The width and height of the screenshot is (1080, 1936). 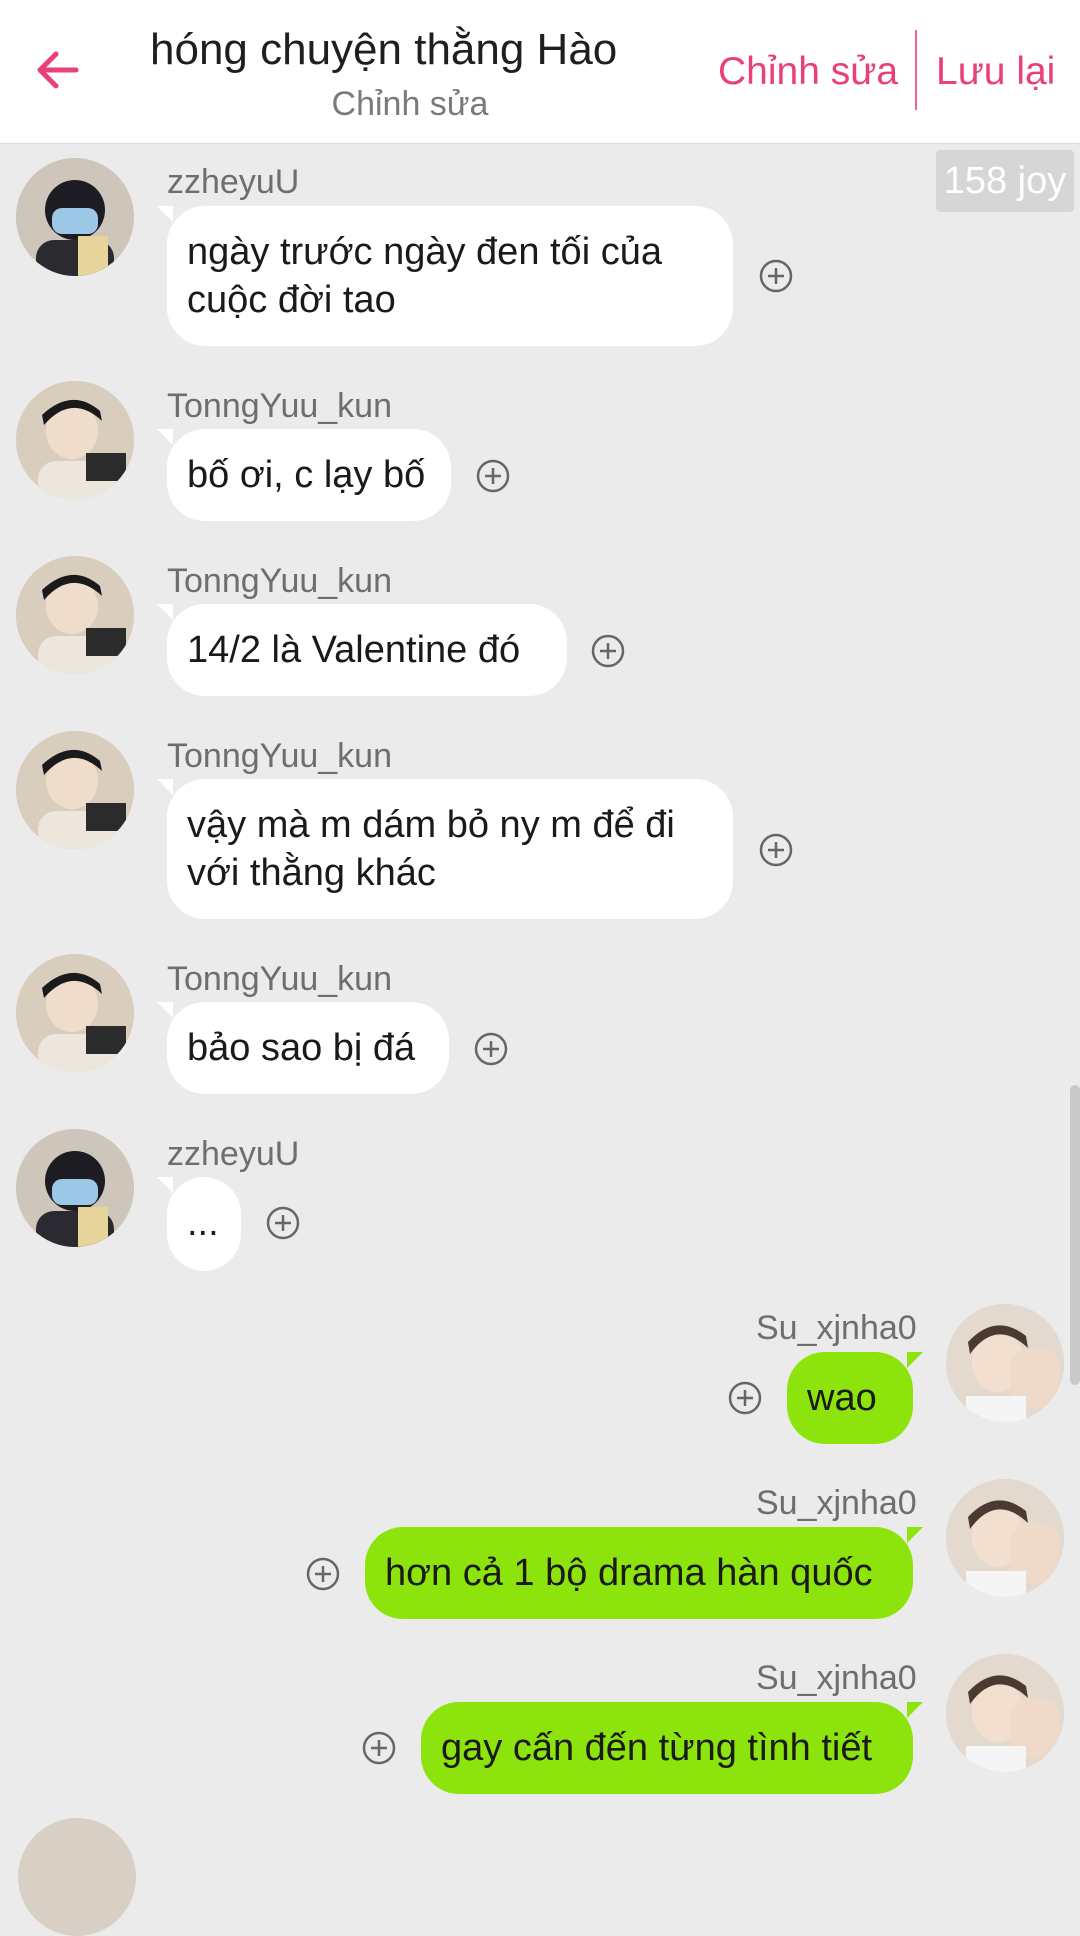 What do you see at coordinates (58, 70) in the screenshot?
I see `back-arrow-icon` at bounding box center [58, 70].